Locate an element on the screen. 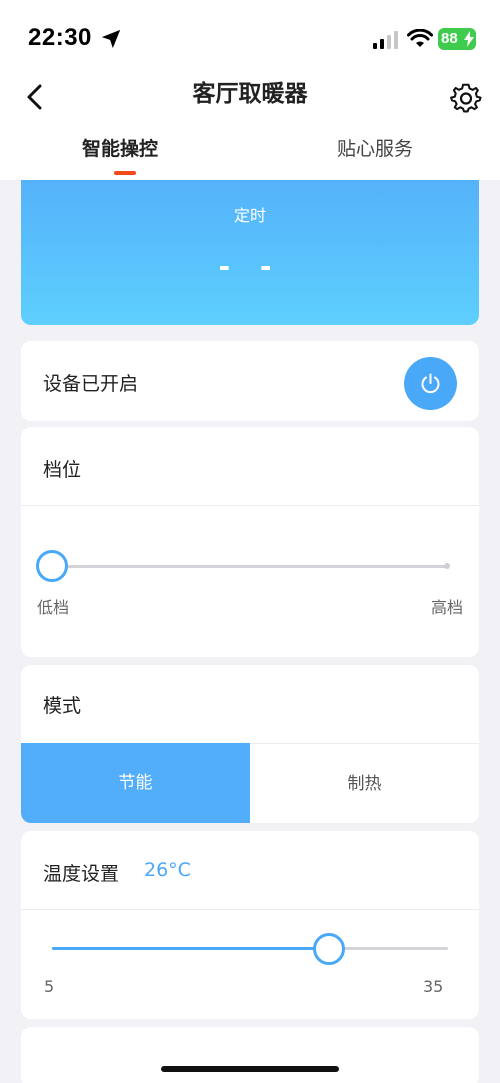  power-icon is located at coordinates (430, 383).